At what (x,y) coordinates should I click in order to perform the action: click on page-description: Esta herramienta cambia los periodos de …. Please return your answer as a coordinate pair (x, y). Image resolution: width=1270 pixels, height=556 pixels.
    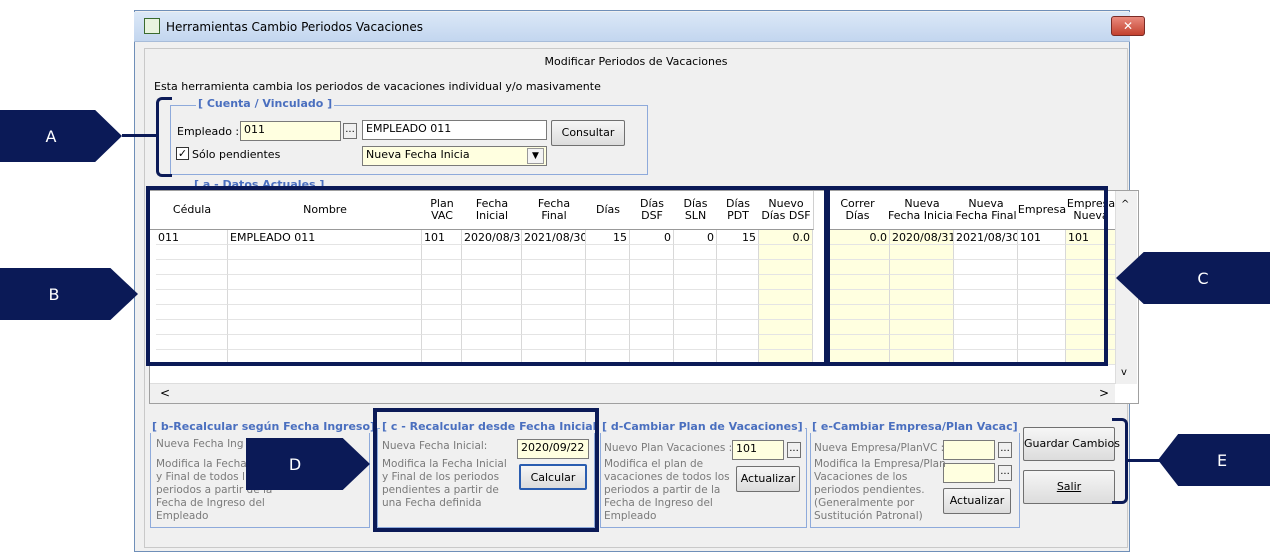
    Looking at the image, I should click on (377, 86).